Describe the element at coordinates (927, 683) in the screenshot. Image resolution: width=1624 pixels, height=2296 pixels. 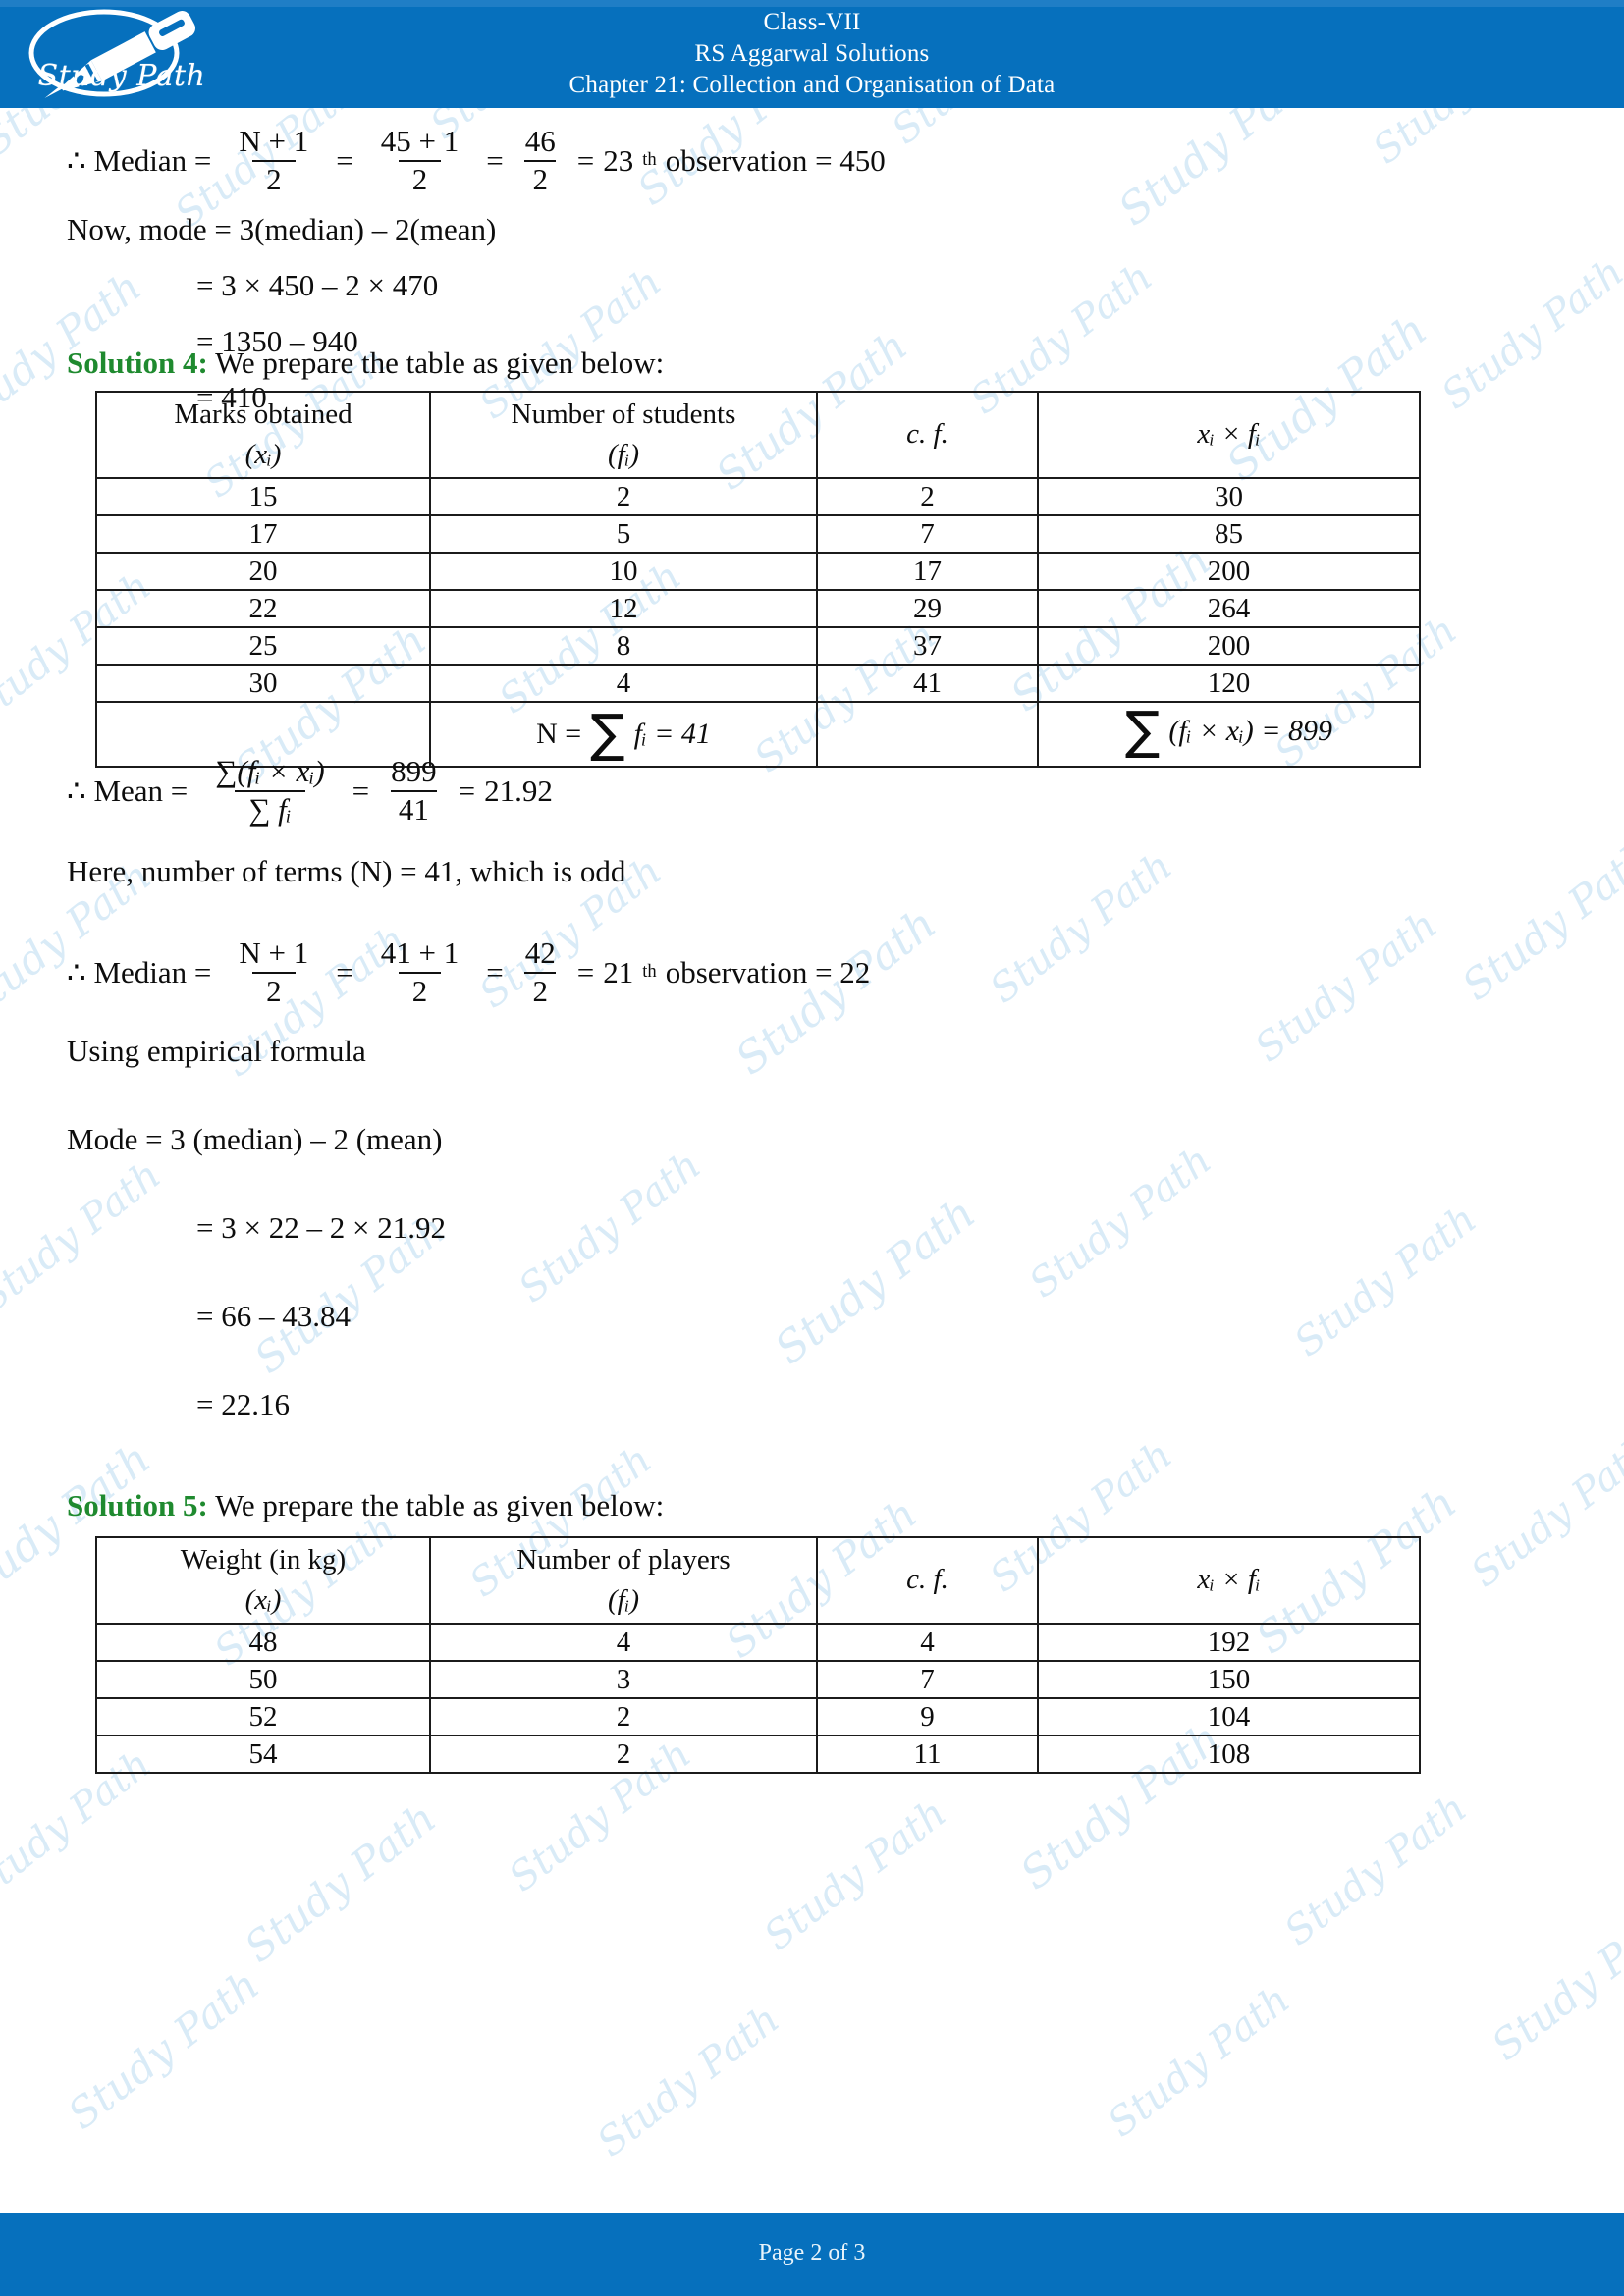
I see `table-cell: 41` at that location.